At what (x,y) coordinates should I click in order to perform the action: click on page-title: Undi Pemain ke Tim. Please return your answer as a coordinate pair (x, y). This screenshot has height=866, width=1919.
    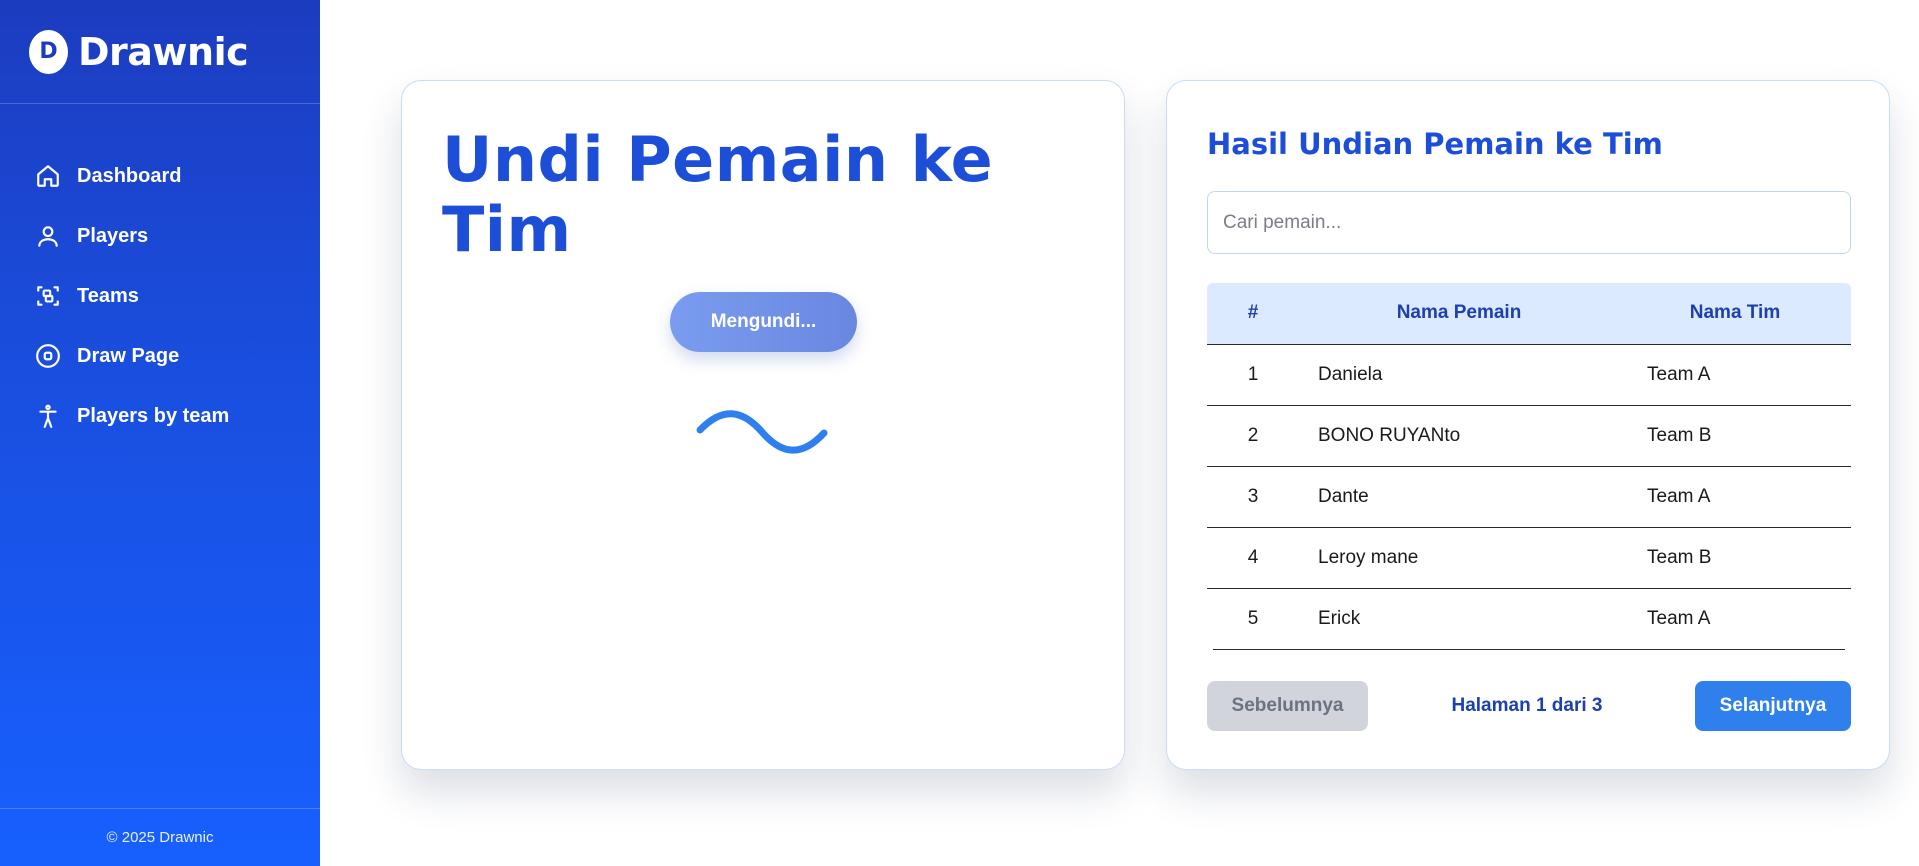
    Looking at the image, I should click on (718, 194).